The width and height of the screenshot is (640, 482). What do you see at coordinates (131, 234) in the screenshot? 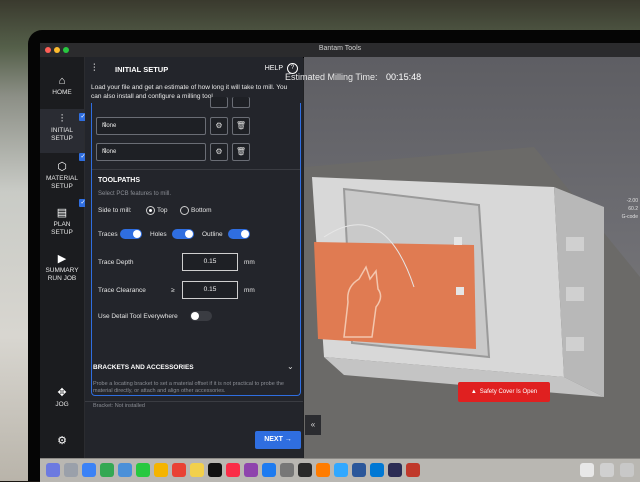
I see `traces-toggle` at bounding box center [131, 234].